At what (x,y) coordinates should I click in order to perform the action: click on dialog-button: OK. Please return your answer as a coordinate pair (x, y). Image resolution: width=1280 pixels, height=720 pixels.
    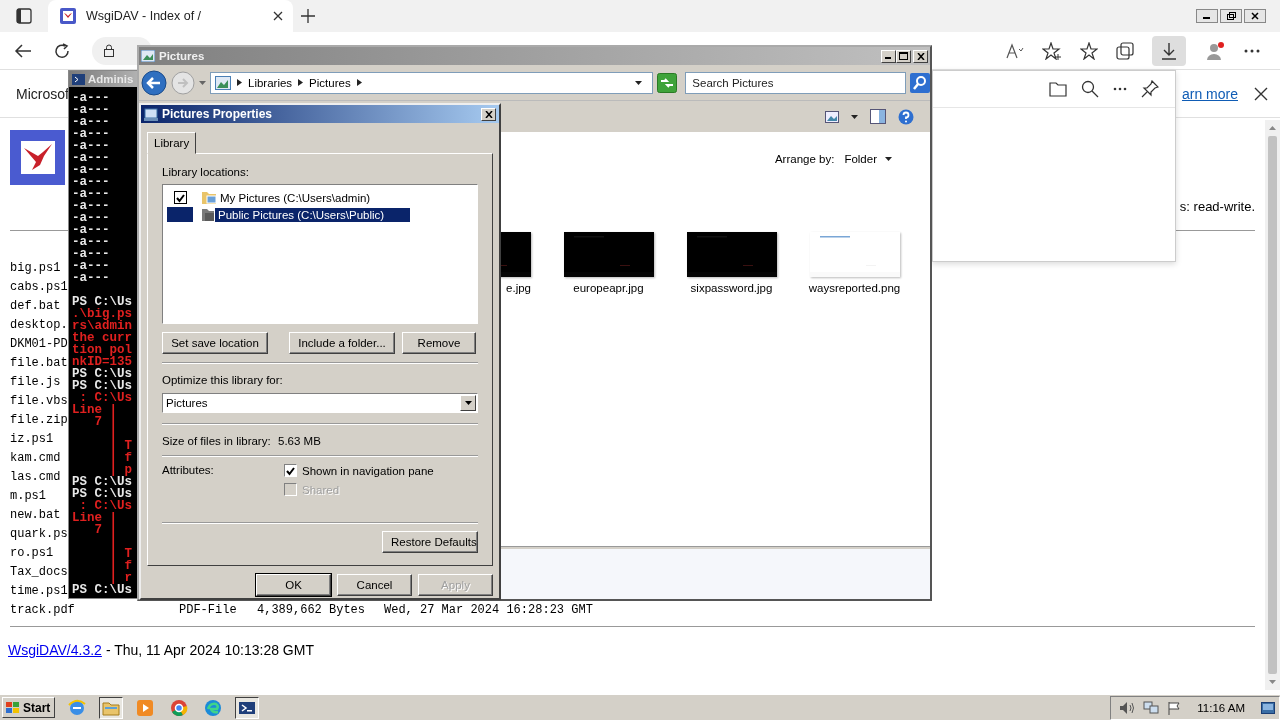
    Looking at the image, I should click on (293, 585).